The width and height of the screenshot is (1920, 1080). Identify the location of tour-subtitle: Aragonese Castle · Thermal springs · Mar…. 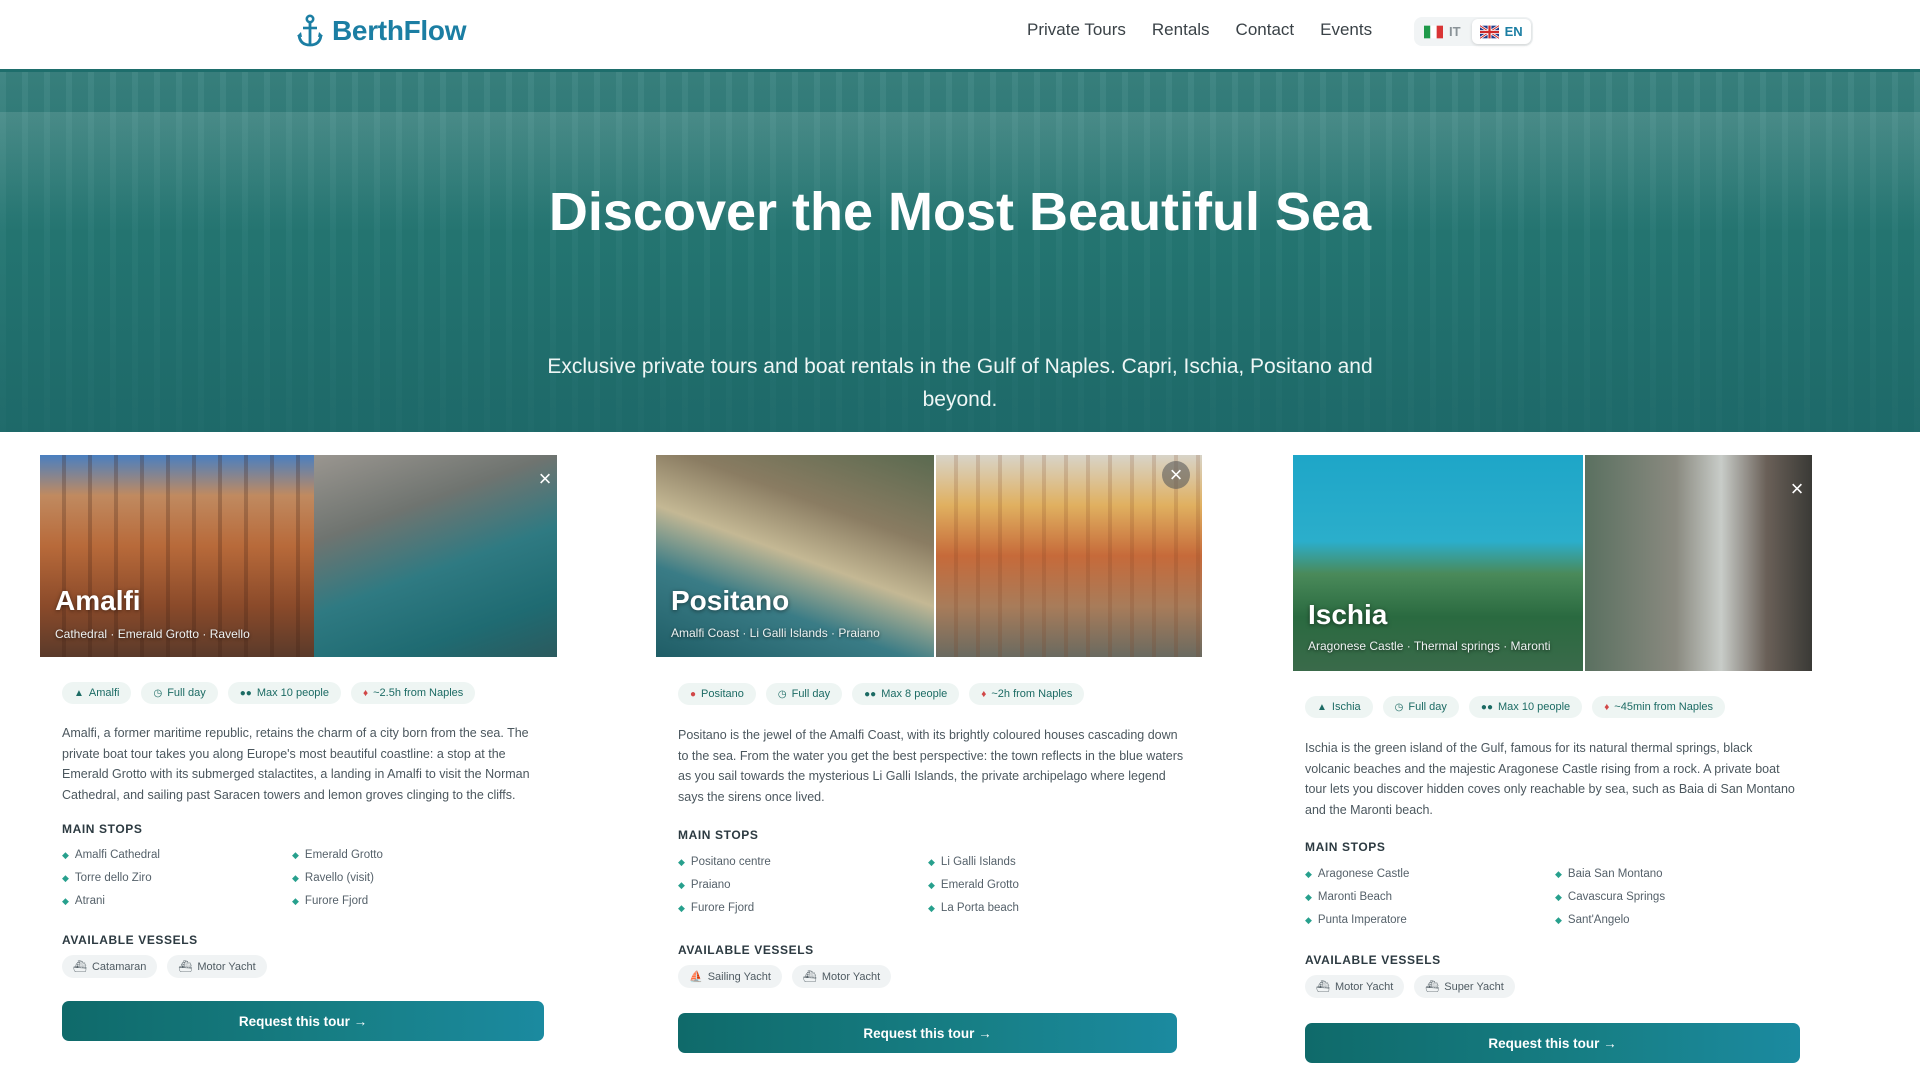
(1429, 646).